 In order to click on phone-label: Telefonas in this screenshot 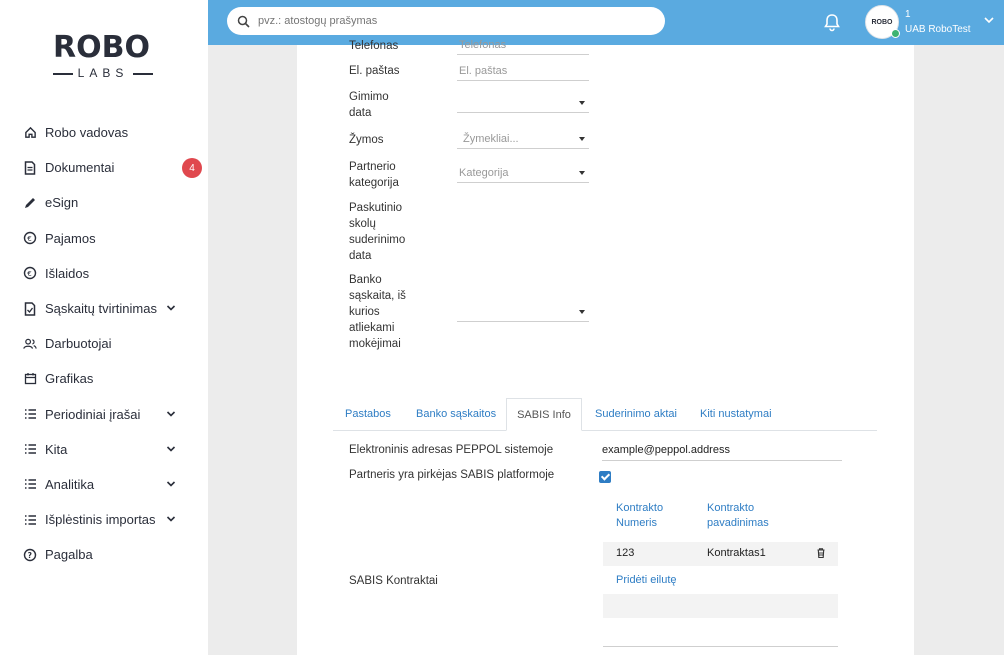, I will do `click(374, 46)`.